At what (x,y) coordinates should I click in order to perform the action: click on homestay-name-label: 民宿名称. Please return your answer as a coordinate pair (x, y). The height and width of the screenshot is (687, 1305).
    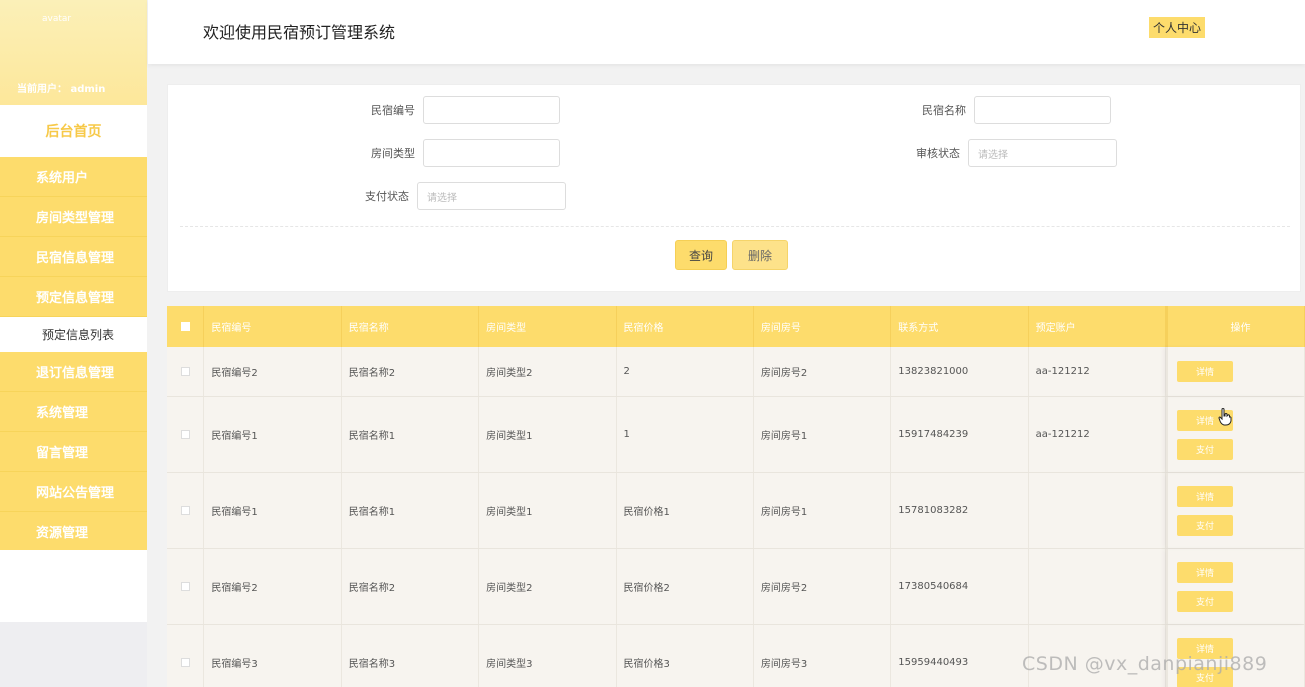
    Looking at the image, I should click on (944, 110).